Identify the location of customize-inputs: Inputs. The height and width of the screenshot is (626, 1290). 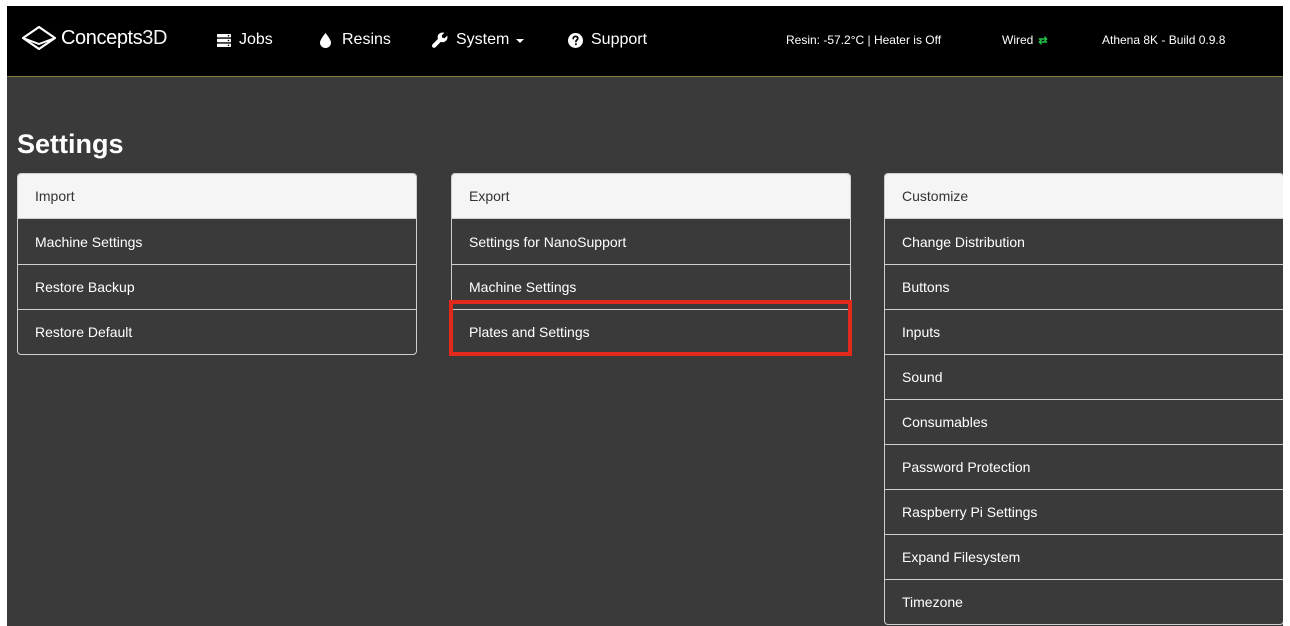
(1084, 331).